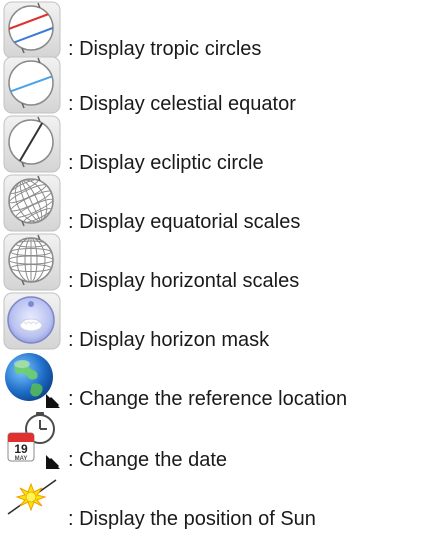 This screenshot has height=549, width=428. What do you see at coordinates (32, 85) in the screenshot?
I see `celestial-equator-icon` at bounding box center [32, 85].